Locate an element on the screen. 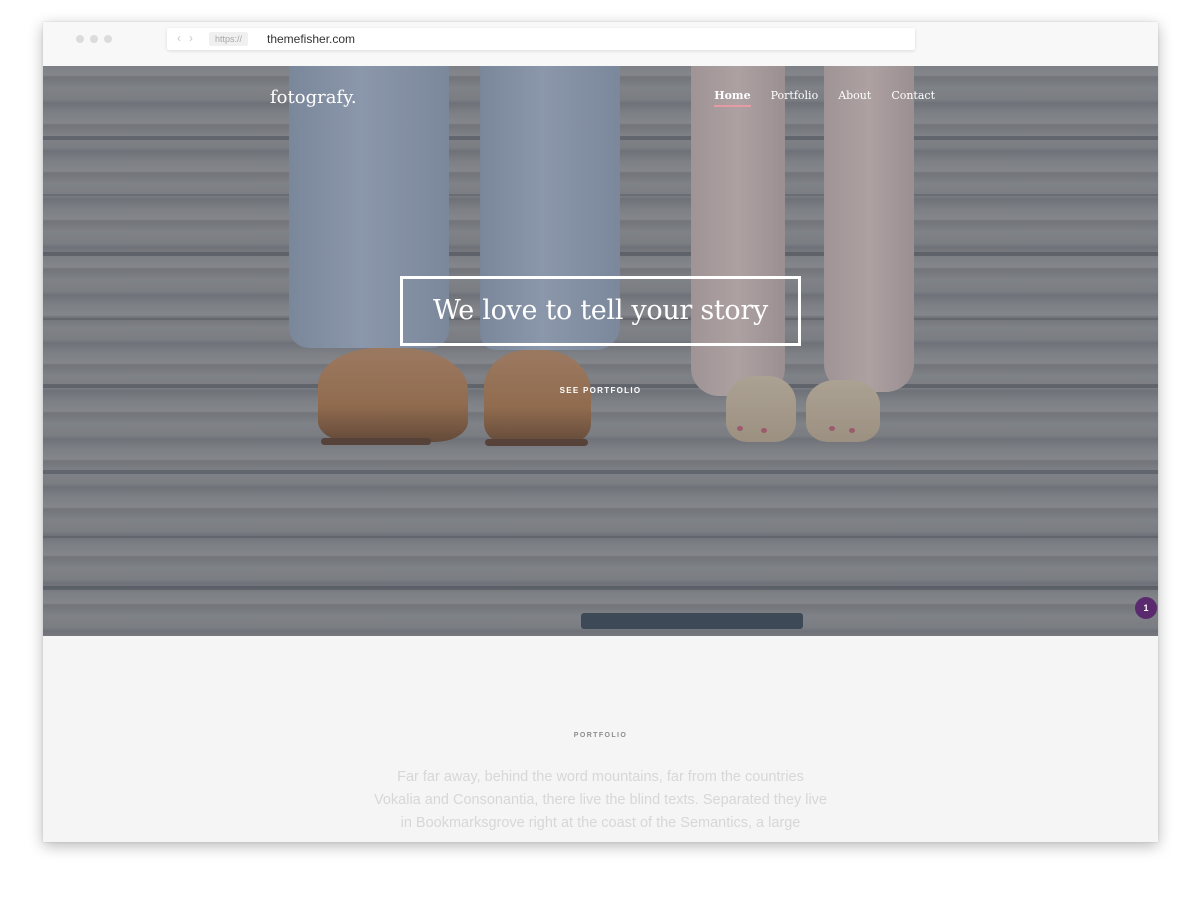 The width and height of the screenshot is (1200, 900). chevron-right-icon: › is located at coordinates (191, 38).